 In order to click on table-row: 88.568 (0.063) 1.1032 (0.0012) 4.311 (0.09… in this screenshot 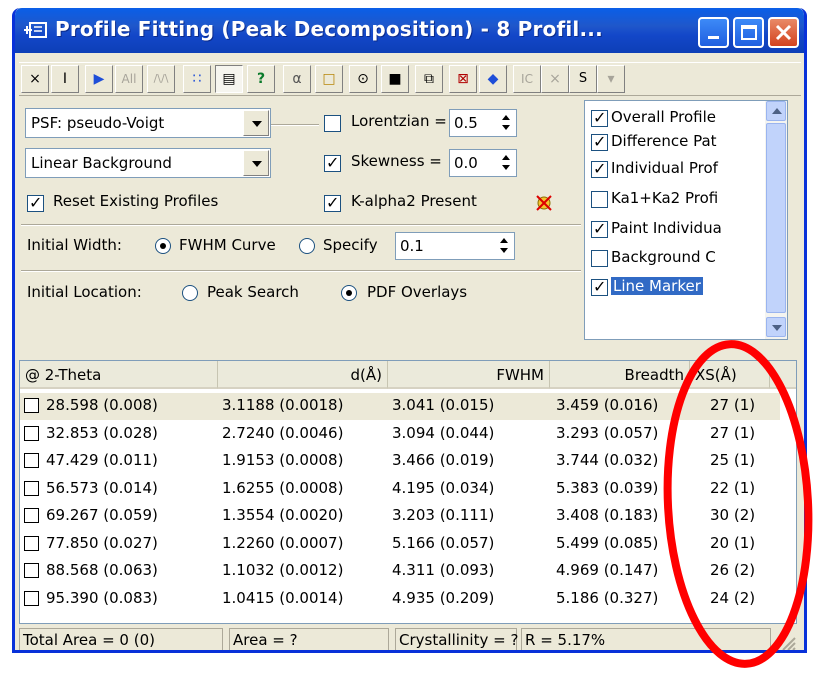, I will do `click(400, 571)`.